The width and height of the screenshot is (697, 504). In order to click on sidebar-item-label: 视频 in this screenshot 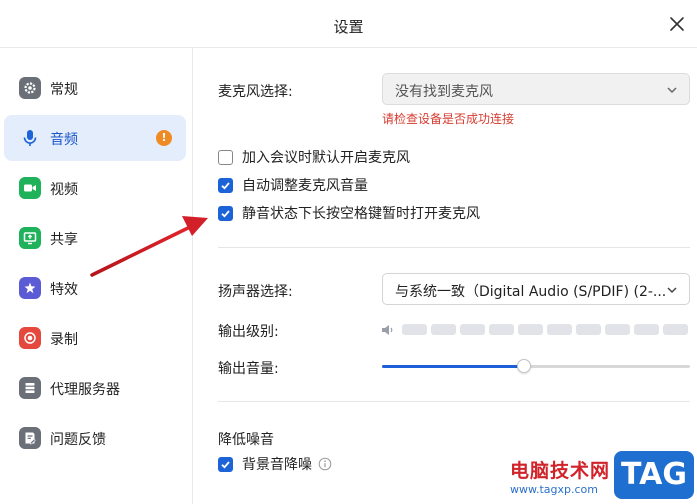, I will do `click(64, 190)`.